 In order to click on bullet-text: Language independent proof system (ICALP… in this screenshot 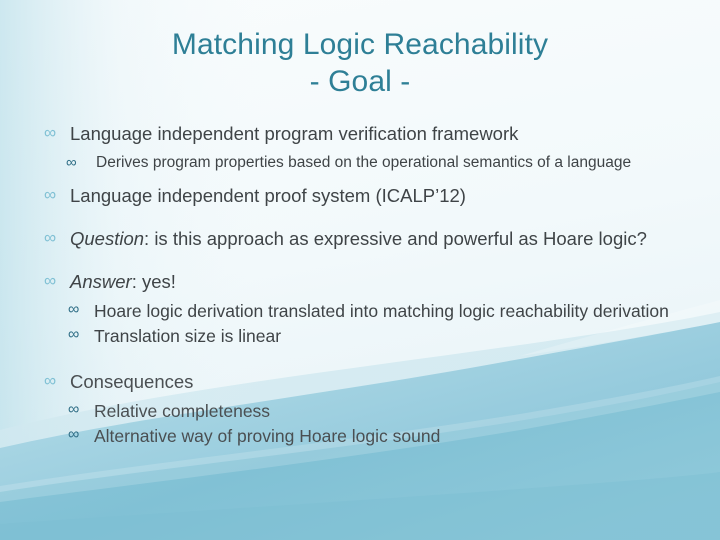, I will do `click(268, 196)`.